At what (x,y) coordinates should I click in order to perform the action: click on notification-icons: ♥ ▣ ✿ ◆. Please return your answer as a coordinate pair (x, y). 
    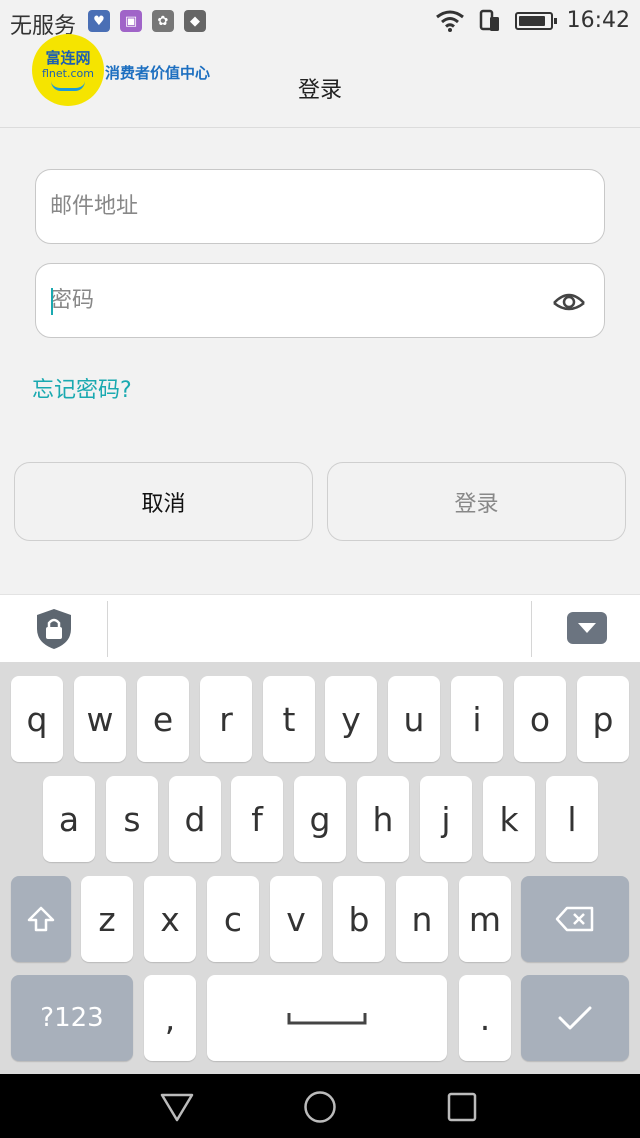
    Looking at the image, I should click on (147, 21).